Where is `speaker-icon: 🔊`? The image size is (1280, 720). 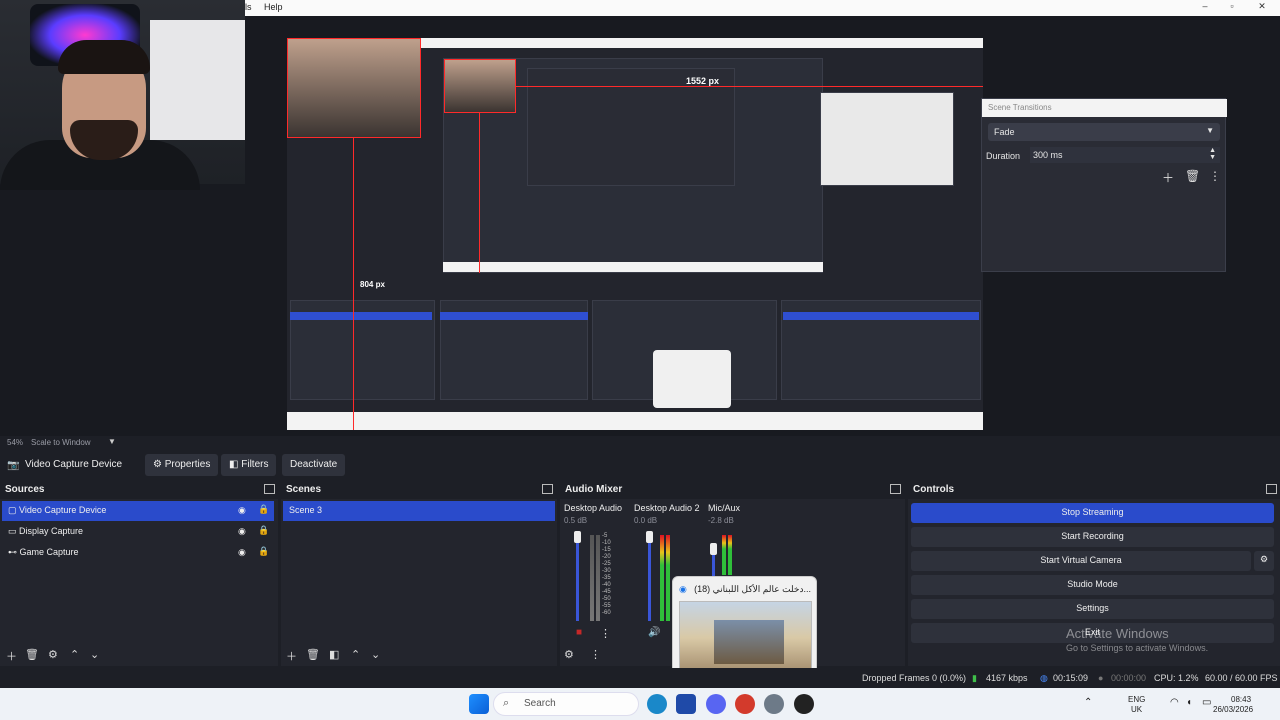
speaker-icon: 🔊 is located at coordinates (654, 632).